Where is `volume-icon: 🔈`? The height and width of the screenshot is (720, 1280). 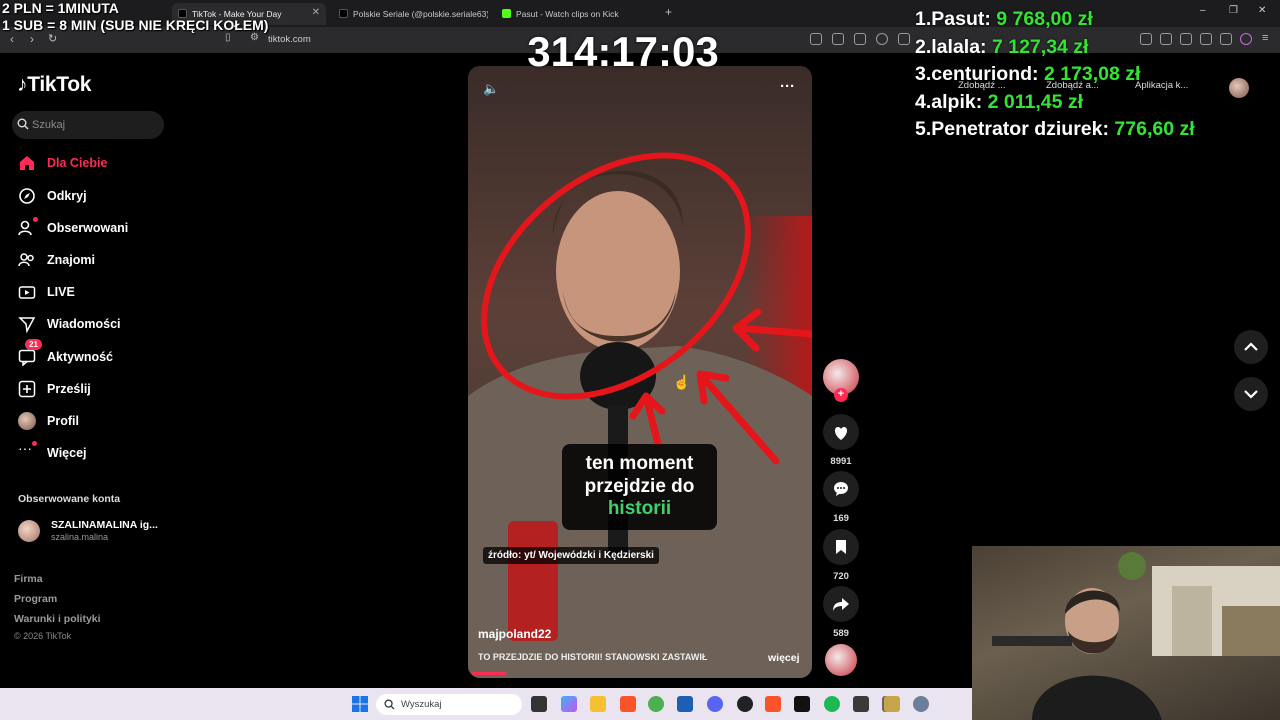
volume-icon: 🔈 is located at coordinates (491, 89).